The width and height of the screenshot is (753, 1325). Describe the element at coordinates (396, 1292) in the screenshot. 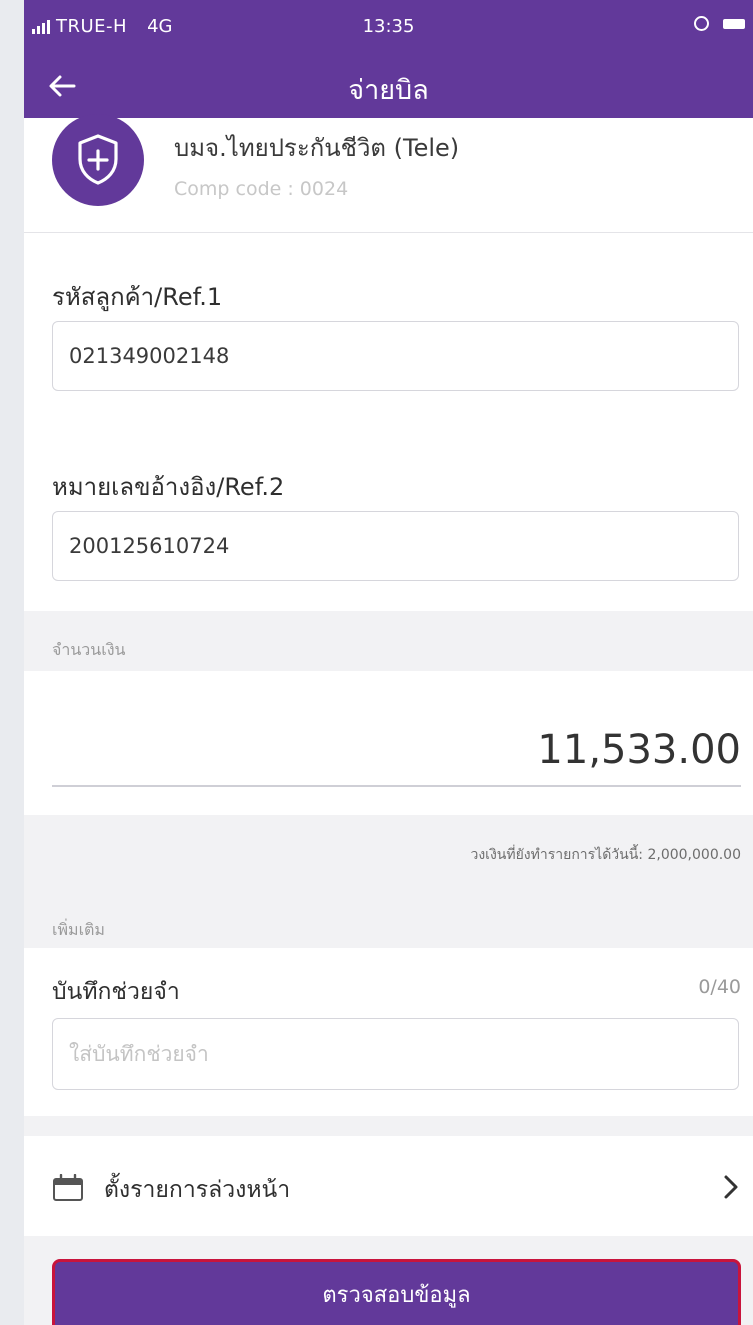

I see `verify-button: ตรวจสอบข้อมูล` at that location.